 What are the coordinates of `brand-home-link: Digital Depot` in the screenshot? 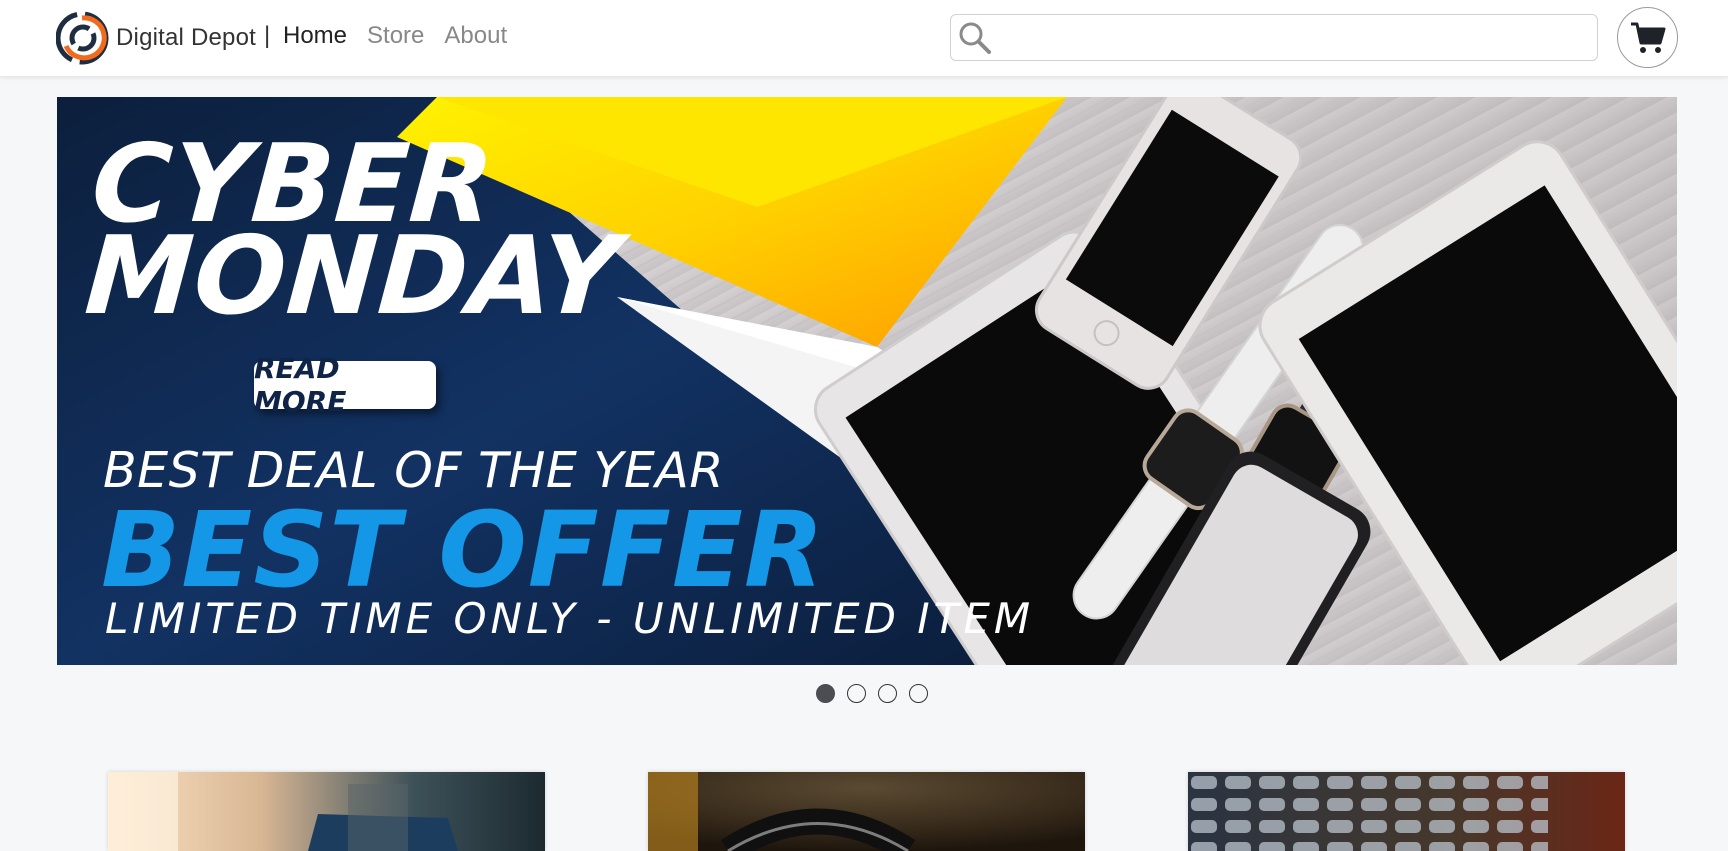 It's located at (156, 38).